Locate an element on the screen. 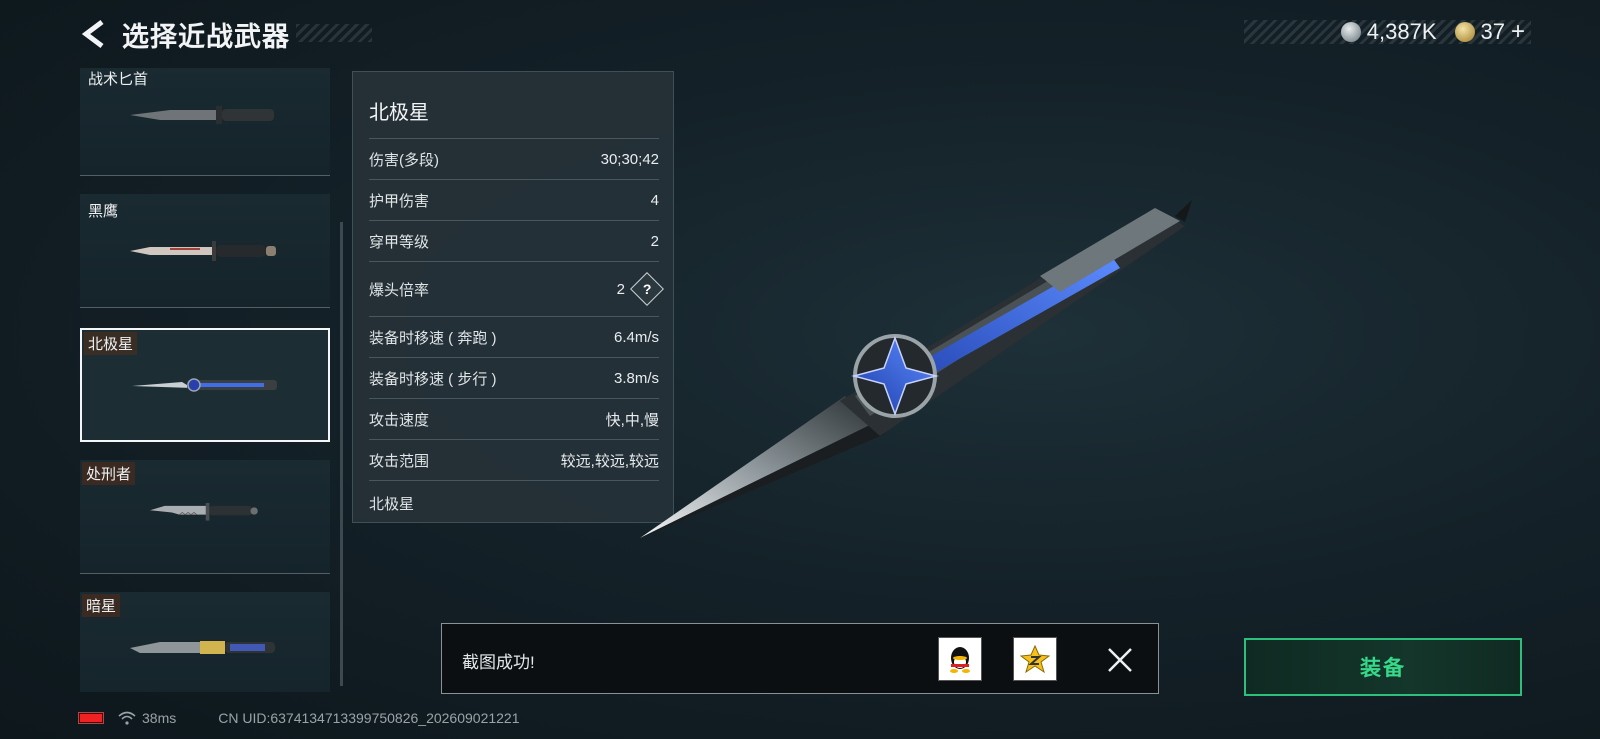 The width and height of the screenshot is (1600, 739). silver-value: 4,387K is located at coordinates (1401, 31).